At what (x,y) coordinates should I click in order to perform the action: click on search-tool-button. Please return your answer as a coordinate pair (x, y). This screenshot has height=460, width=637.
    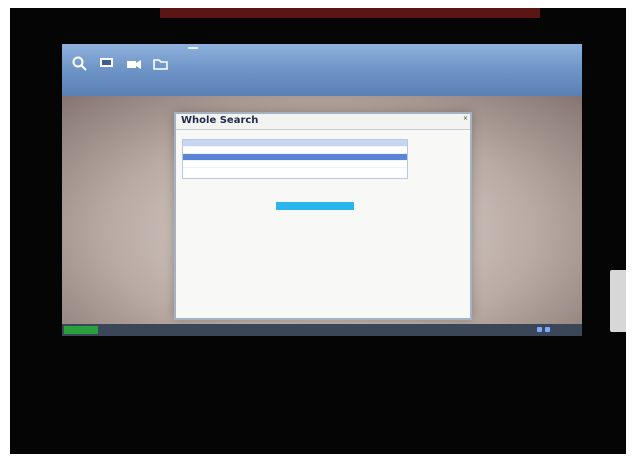
    Looking at the image, I should click on (79, 72).